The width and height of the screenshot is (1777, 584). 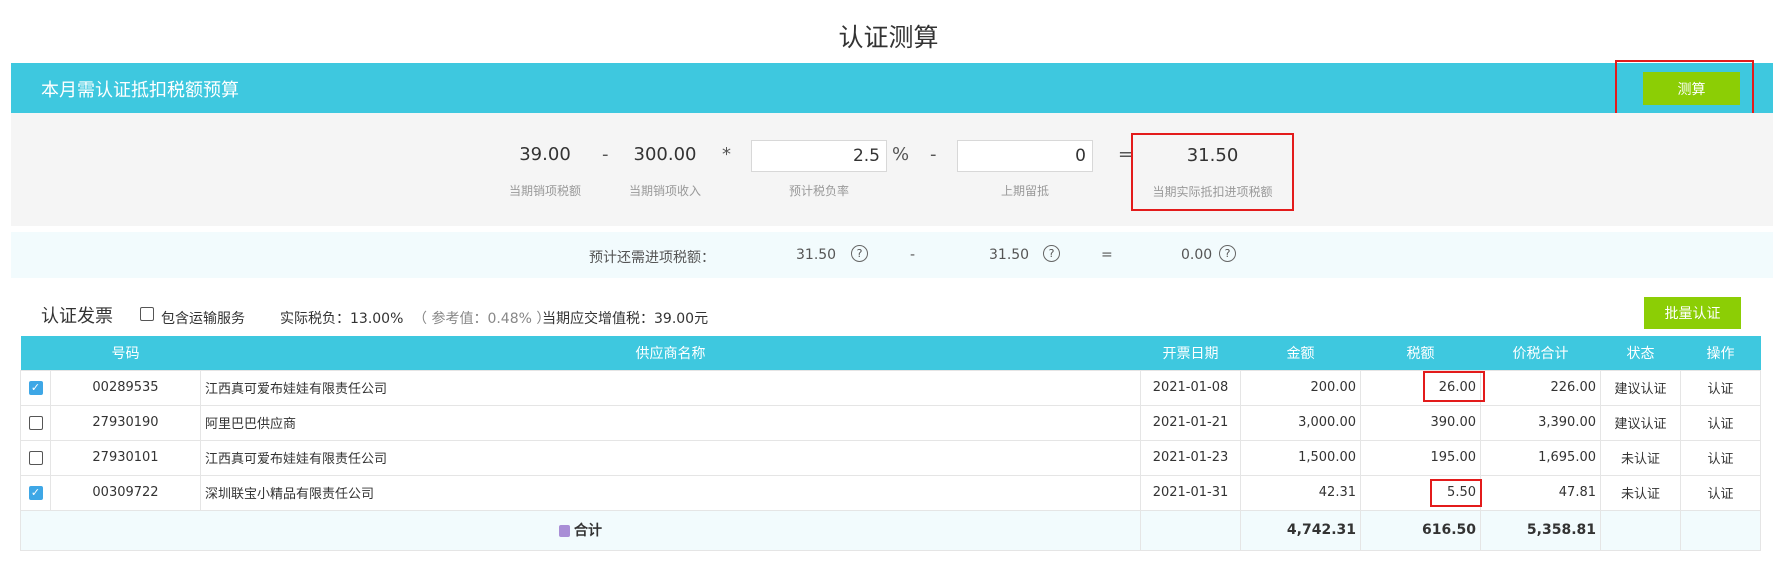 I want to click on invoice-amount: 200.00, so click(x=1300, y=387).